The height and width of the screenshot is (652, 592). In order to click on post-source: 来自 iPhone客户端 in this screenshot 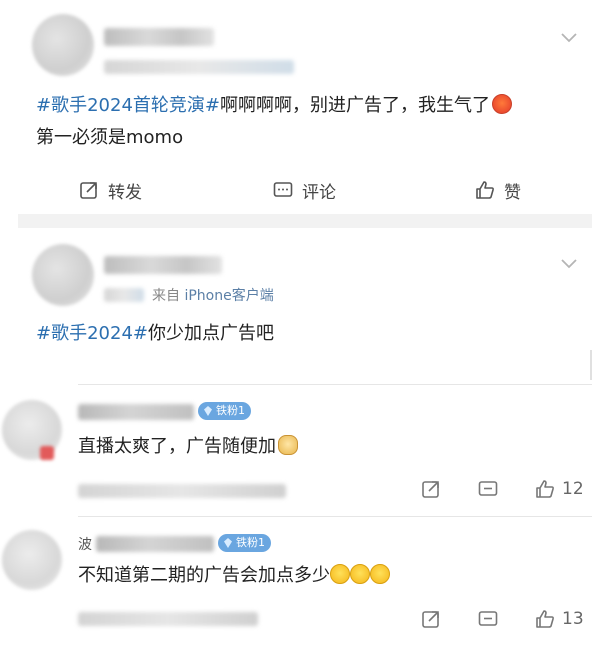, I will do `click(213, 296)`.